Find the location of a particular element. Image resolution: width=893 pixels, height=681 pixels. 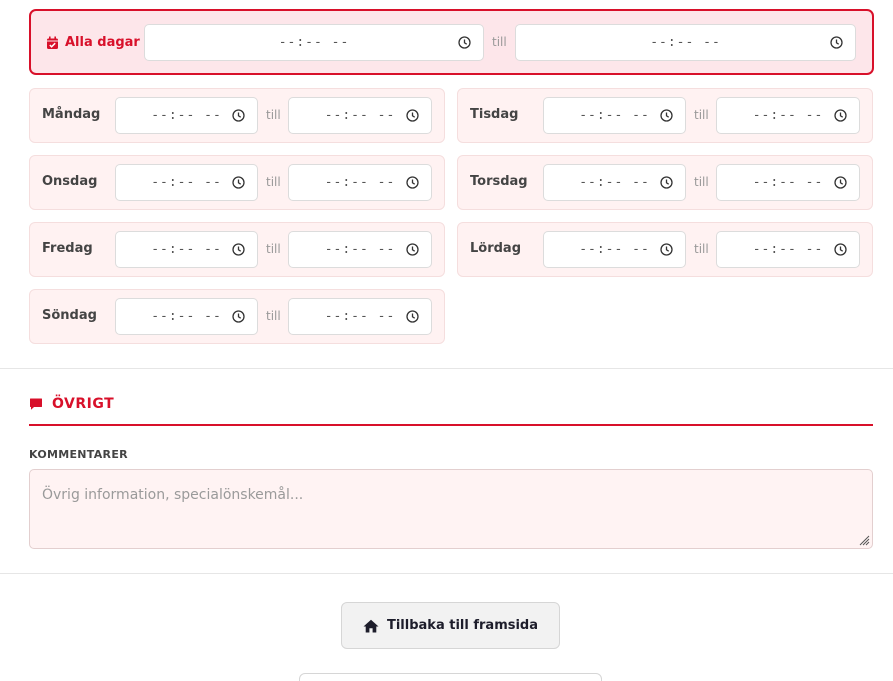

all-days-label: Alla dagar is located at coordinates (93, 42).